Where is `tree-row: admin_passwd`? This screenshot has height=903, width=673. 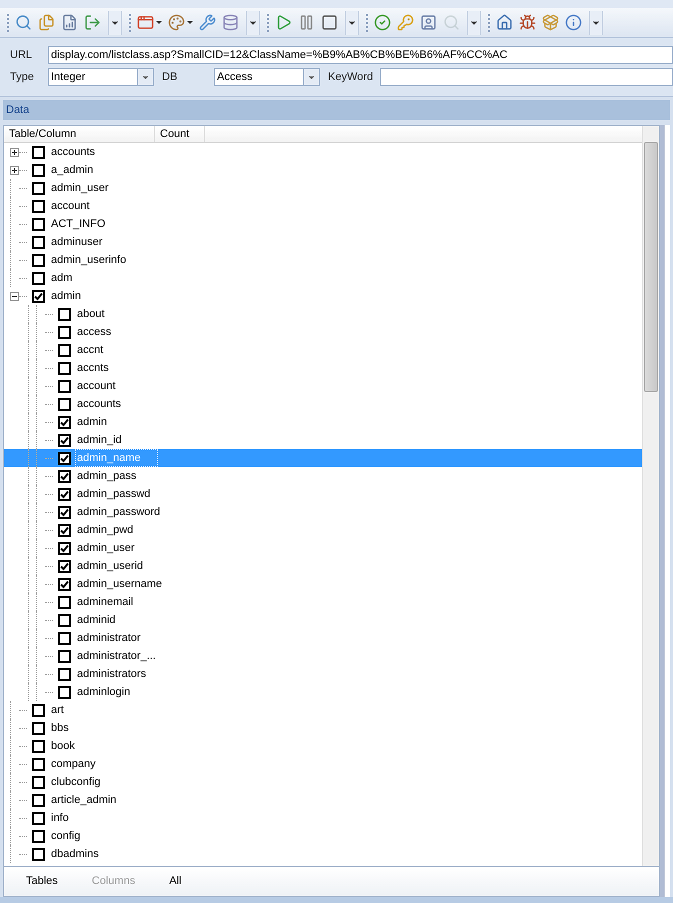
tree-row: admin_passwd is located at coordinates (323, 494).